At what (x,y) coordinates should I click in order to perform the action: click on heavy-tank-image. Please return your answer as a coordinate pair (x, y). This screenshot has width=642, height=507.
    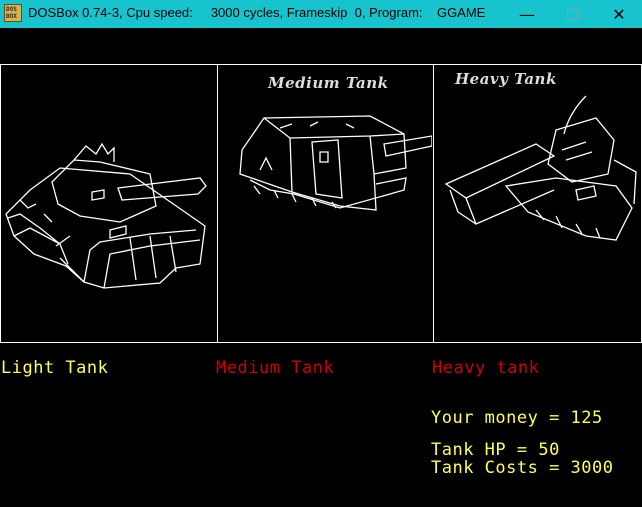
    Looking at the image, I should click on (540, 168).